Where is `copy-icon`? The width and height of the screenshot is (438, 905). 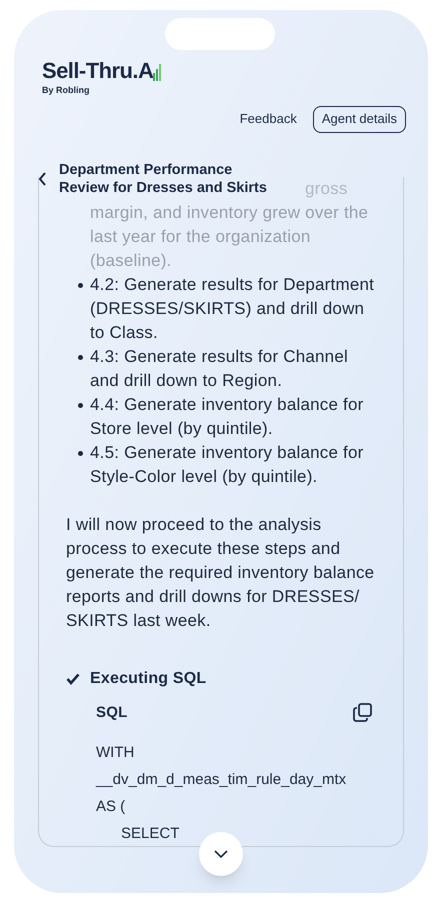 copy-icon is located at coordinates (362, 712).